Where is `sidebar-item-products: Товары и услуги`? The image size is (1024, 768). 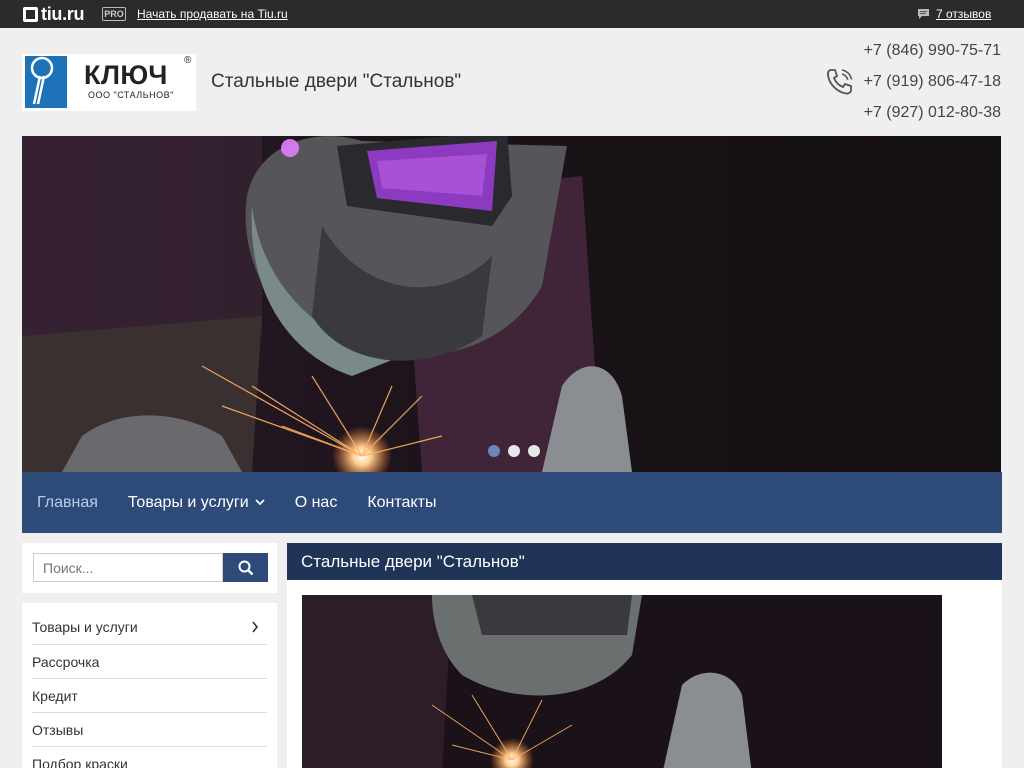 sidebar-item-products: Товары и услуги is located at coordinates (149, 624).